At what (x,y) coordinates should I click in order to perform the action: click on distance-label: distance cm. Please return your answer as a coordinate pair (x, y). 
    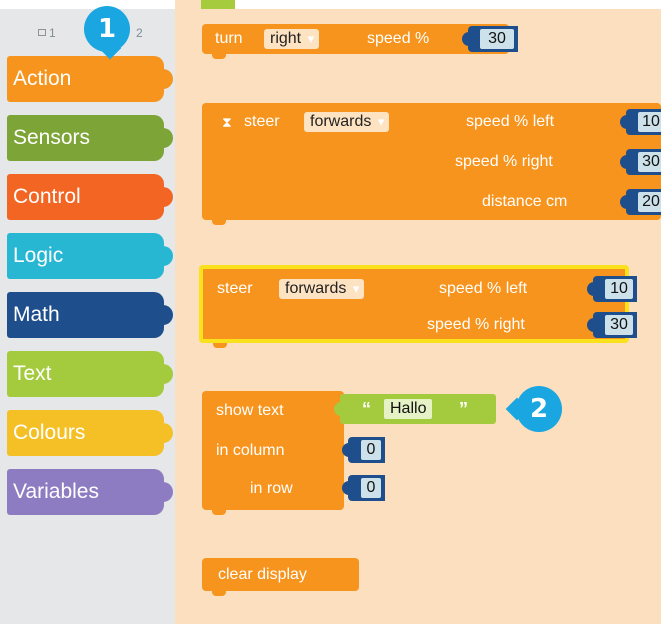
    Looking at the image, I should click on (525, 201).